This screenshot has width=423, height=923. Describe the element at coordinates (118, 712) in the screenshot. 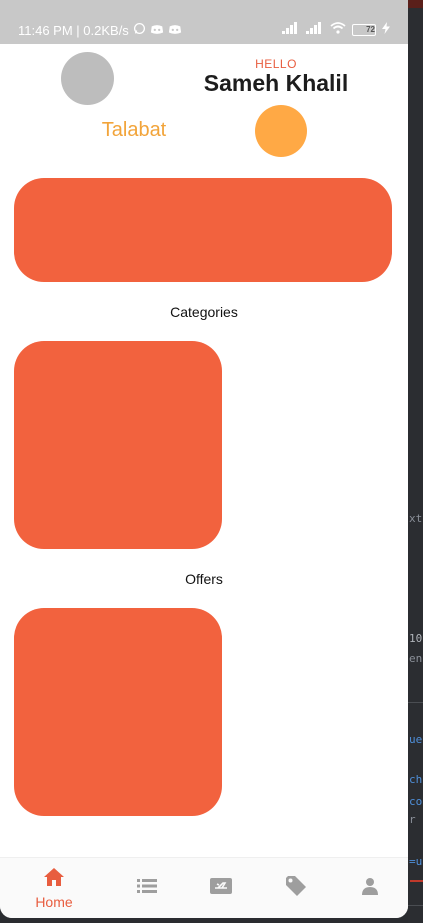

I see `offer-card` at that location.